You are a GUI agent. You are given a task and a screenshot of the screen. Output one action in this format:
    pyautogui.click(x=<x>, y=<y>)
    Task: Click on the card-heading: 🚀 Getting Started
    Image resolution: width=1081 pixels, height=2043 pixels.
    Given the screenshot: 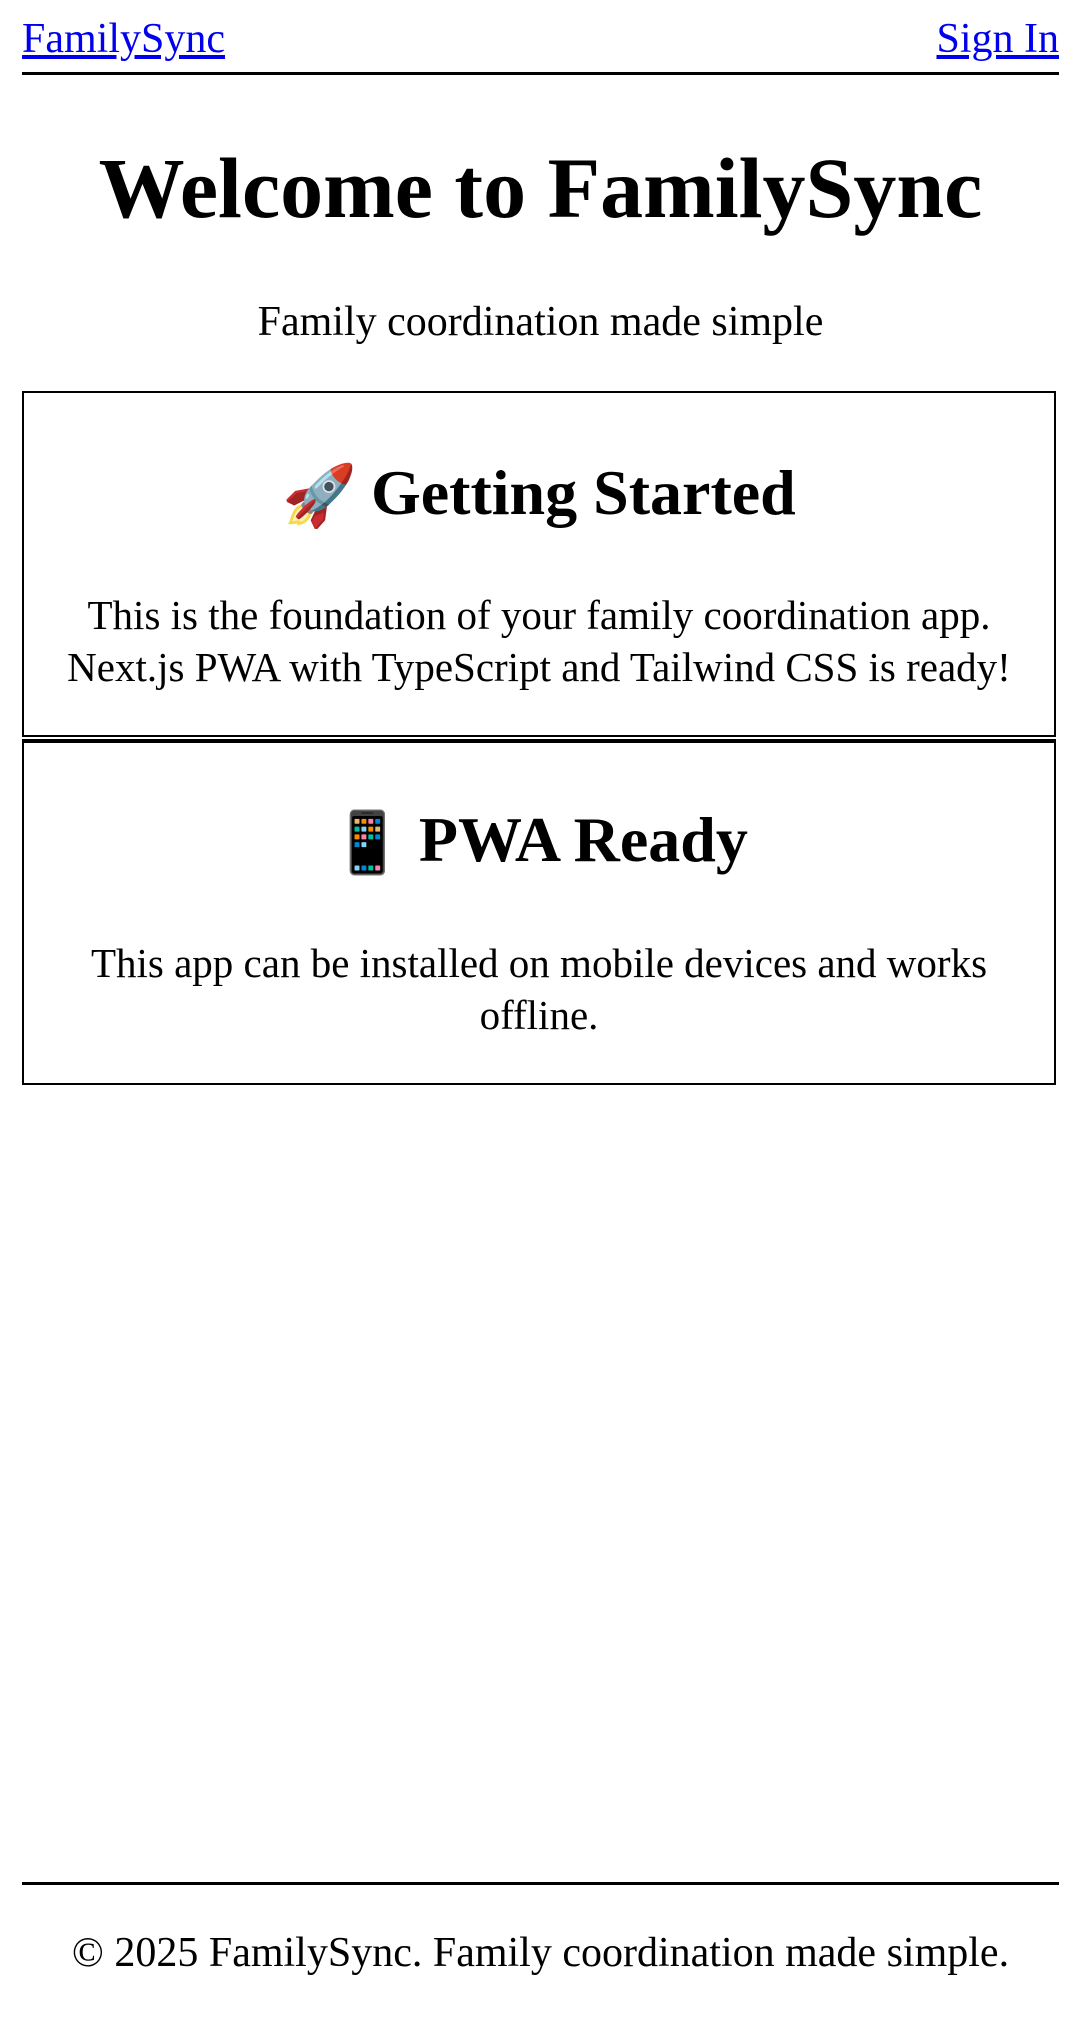 What is the action you would take?
    pyautogui.click(x=539, y=494)
    